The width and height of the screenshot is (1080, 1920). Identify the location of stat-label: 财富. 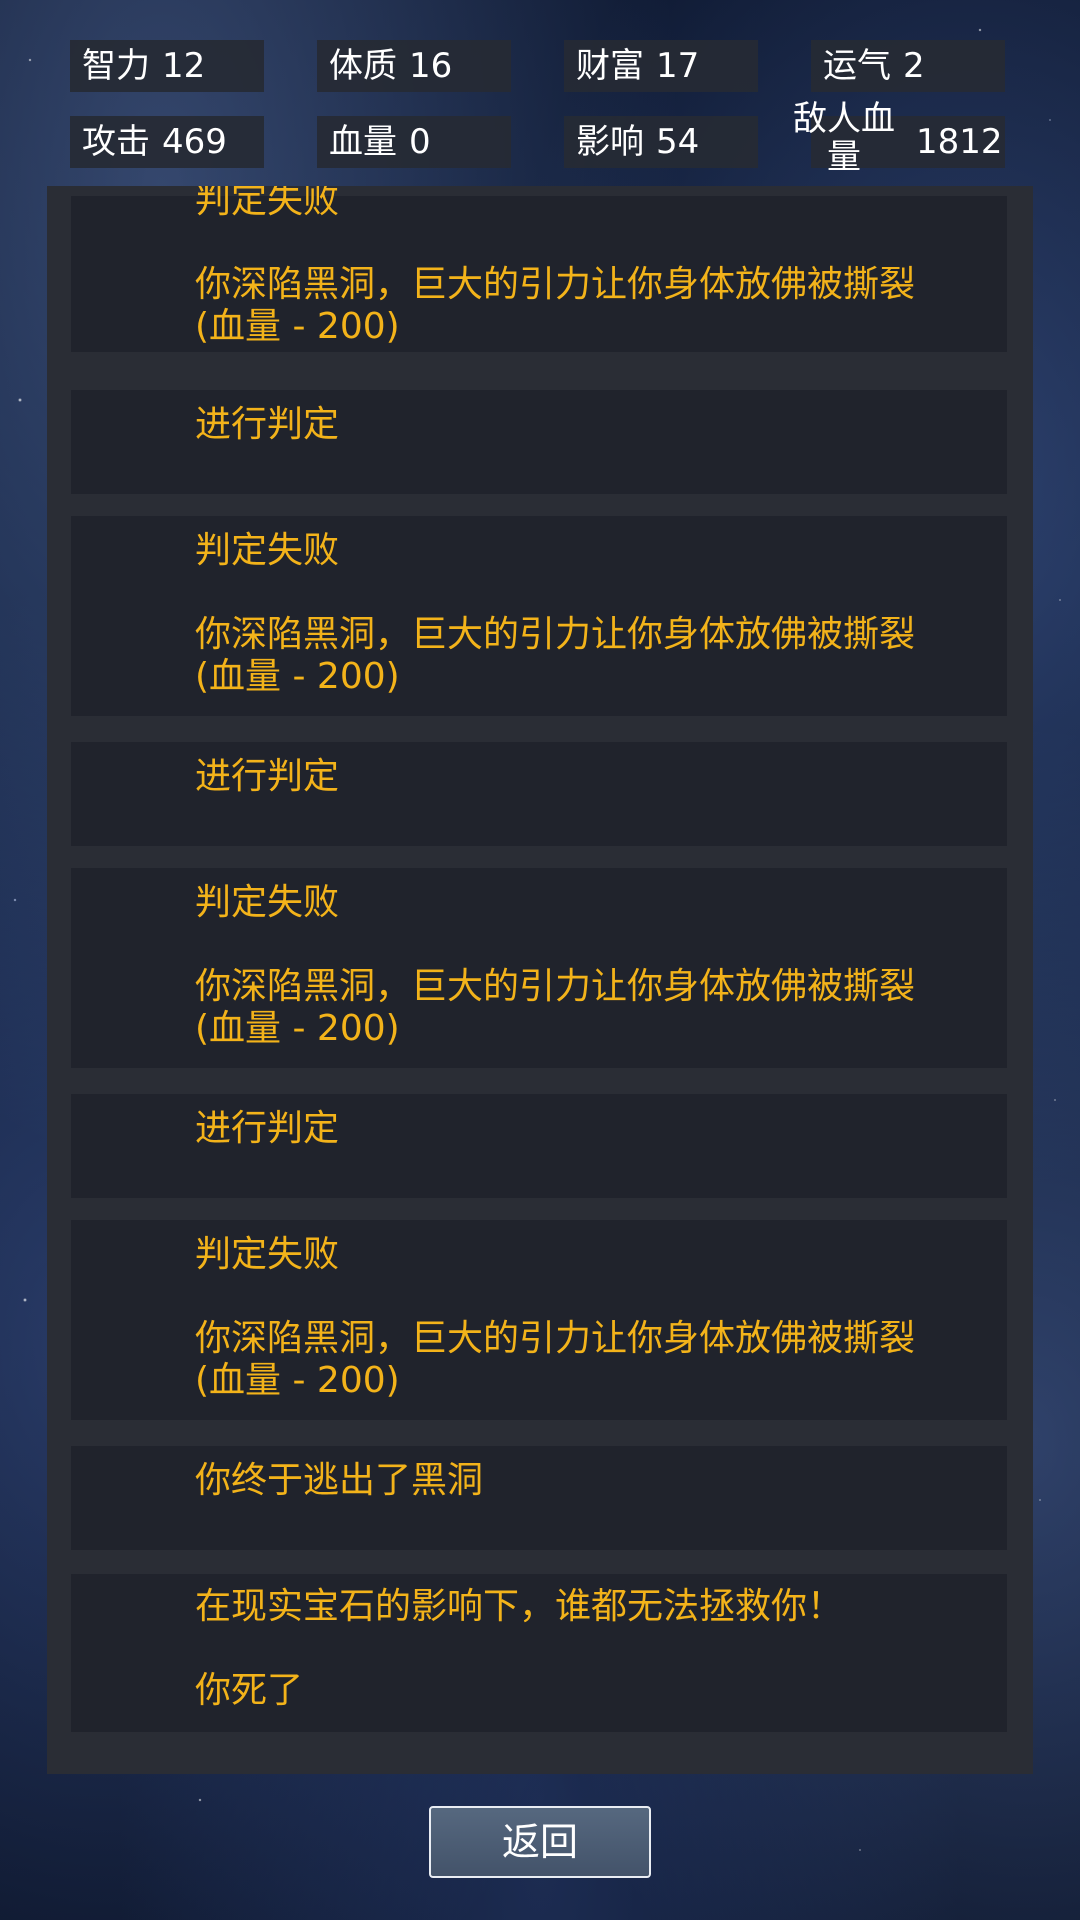
(610, 66).